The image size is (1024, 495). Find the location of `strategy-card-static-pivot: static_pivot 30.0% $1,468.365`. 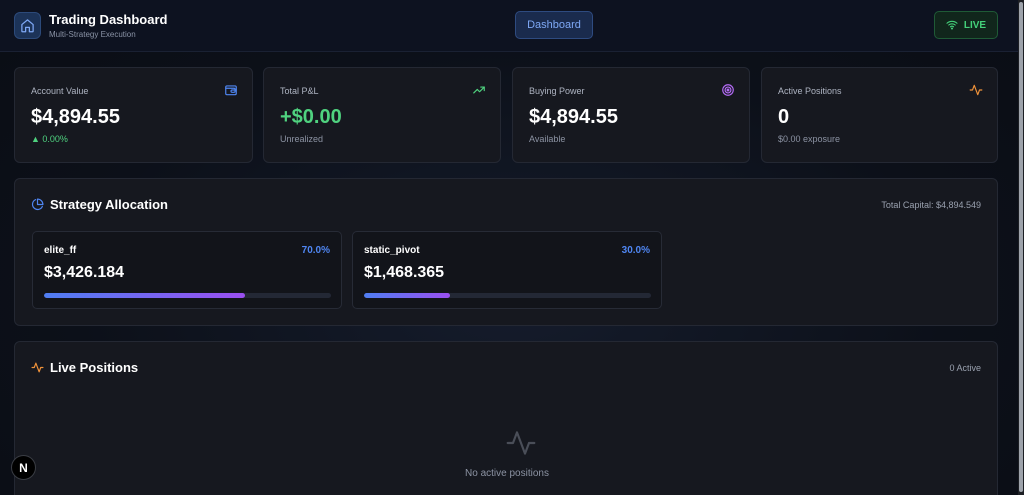

strategy-card-static-pivot: static_pivot 30.0% $1,468.365 is located at coordinates (507, 270).